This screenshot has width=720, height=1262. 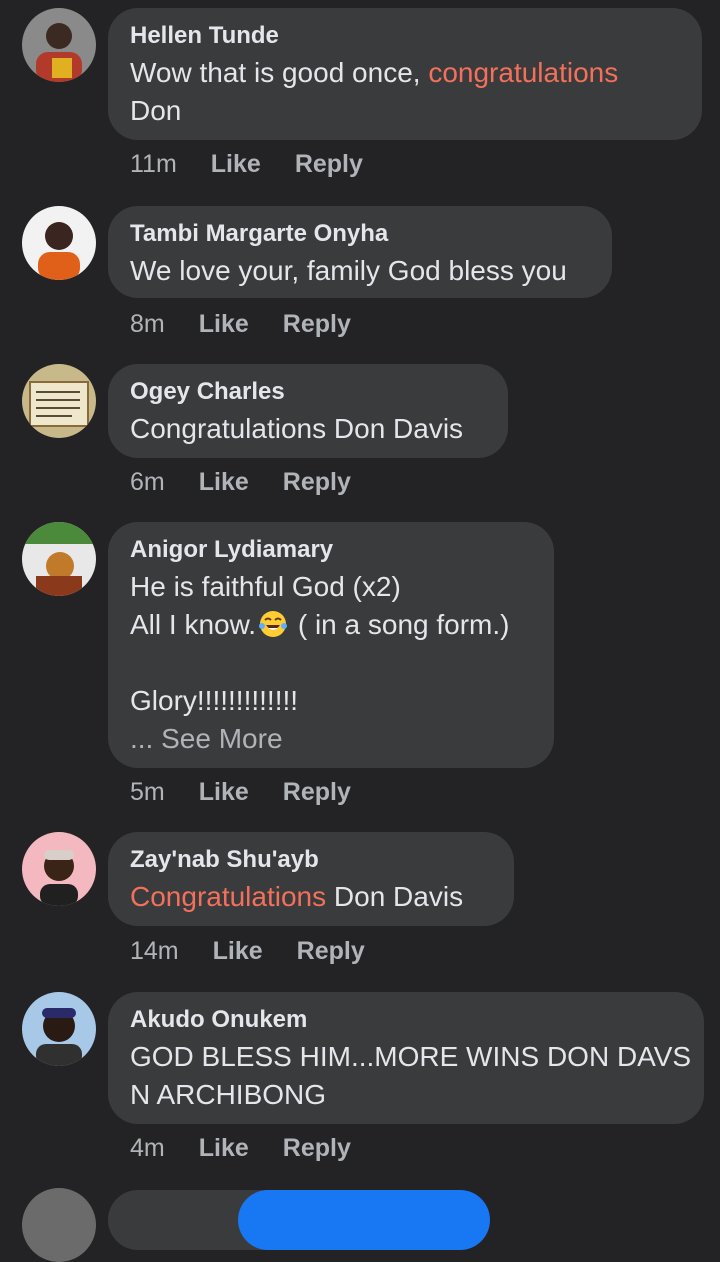 I want to click on comment-actions: 4m Like Reply, so click(x=257, y=1148).